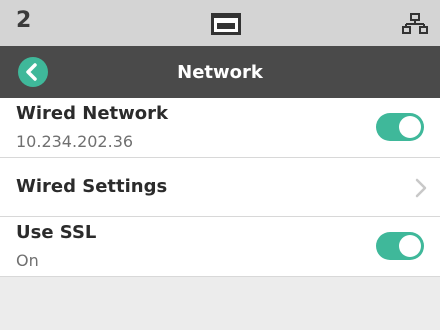  I want to click on use-ssl-toggle, so click(400, 246).